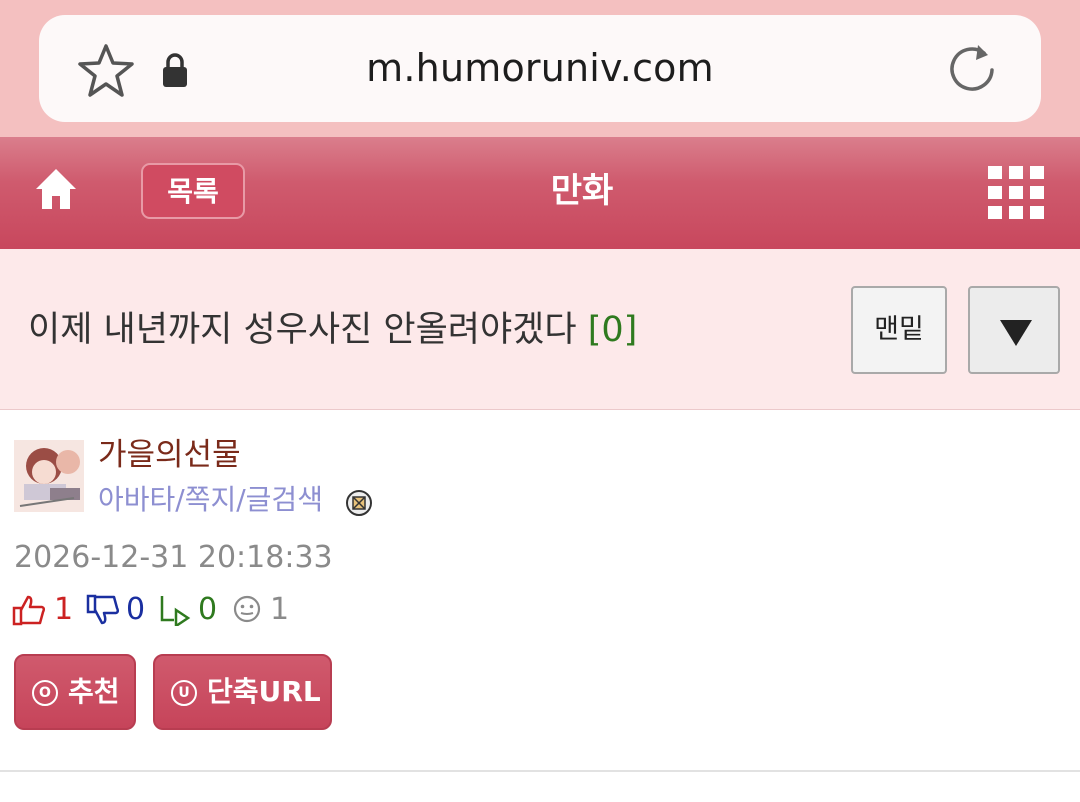 The image size is (1080, 802). Describe the element at coordinates (359, 503) in the screenshot. I see `do-not-disturb-icon` at that location.